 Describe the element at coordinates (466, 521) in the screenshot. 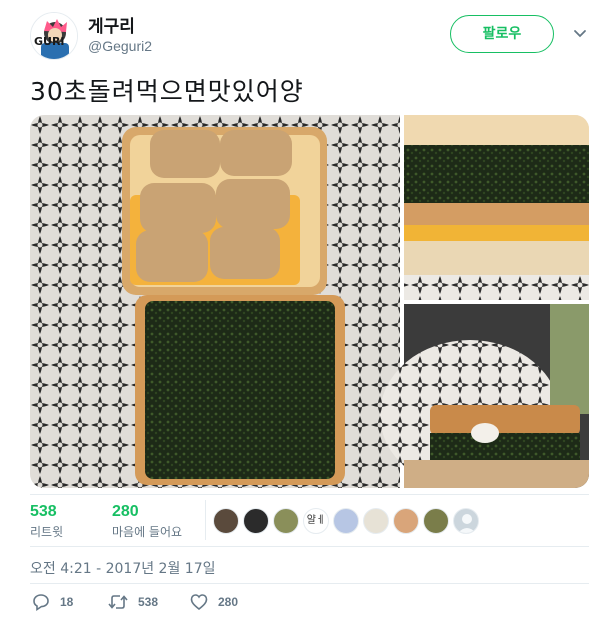

I see `default-egg-avatar` at that location.